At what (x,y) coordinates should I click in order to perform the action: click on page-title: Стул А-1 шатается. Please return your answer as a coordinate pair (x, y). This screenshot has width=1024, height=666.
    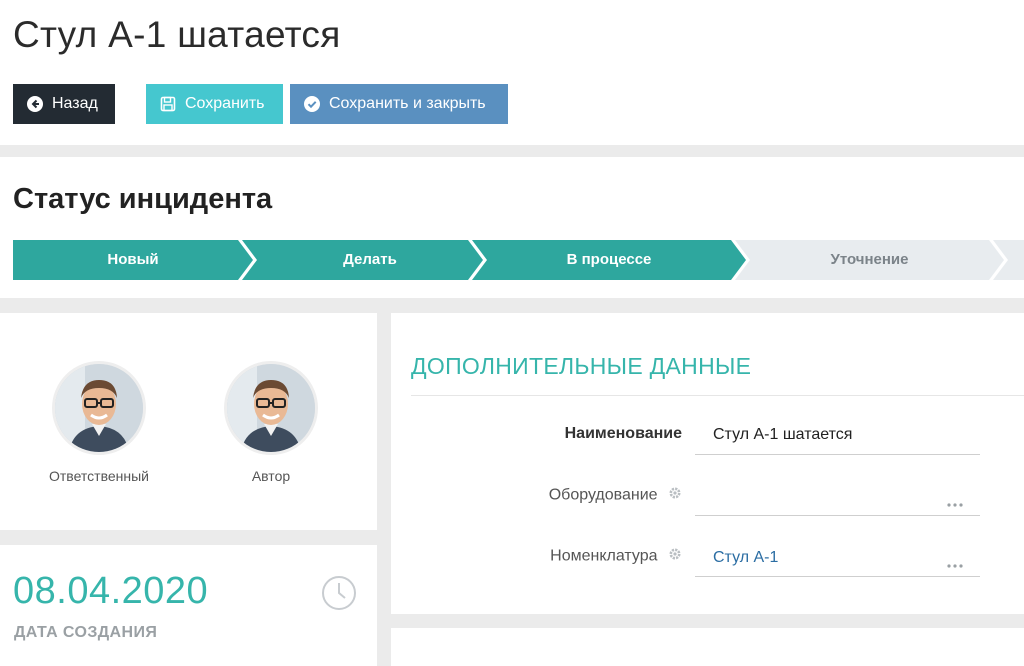
    Looking at the image, I should click on (177, 34).